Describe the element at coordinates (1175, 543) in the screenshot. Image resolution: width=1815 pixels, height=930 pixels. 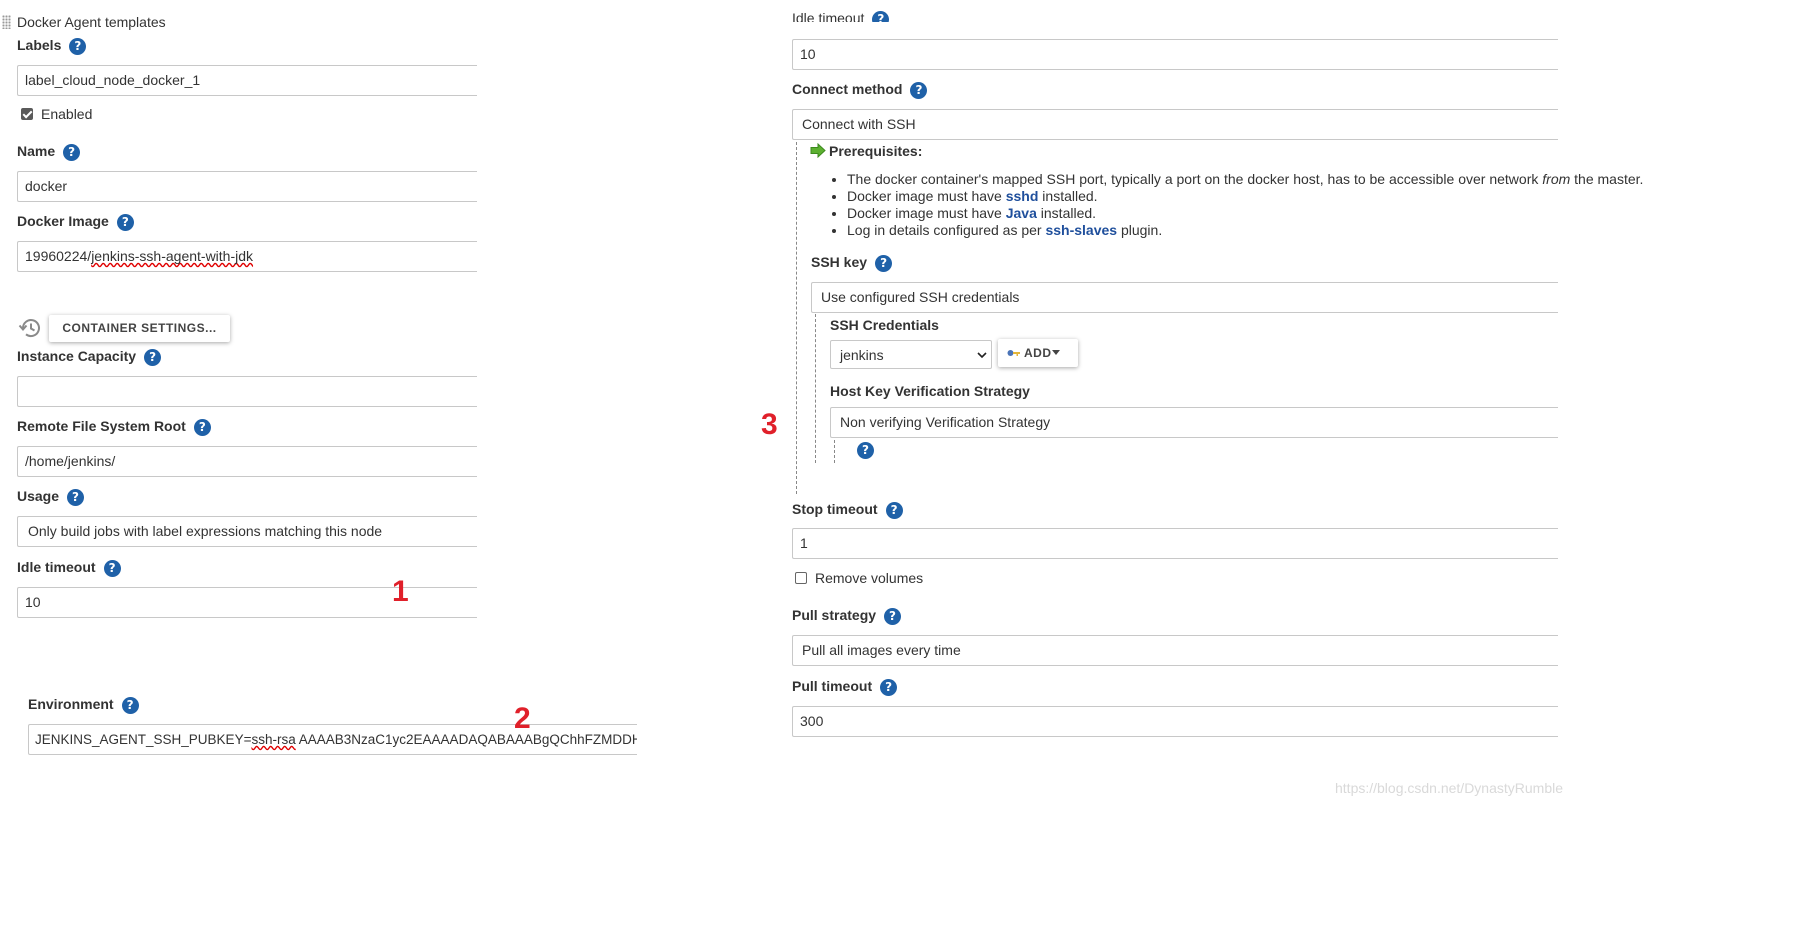
I see `stop-timeout-input: 1` at that location.